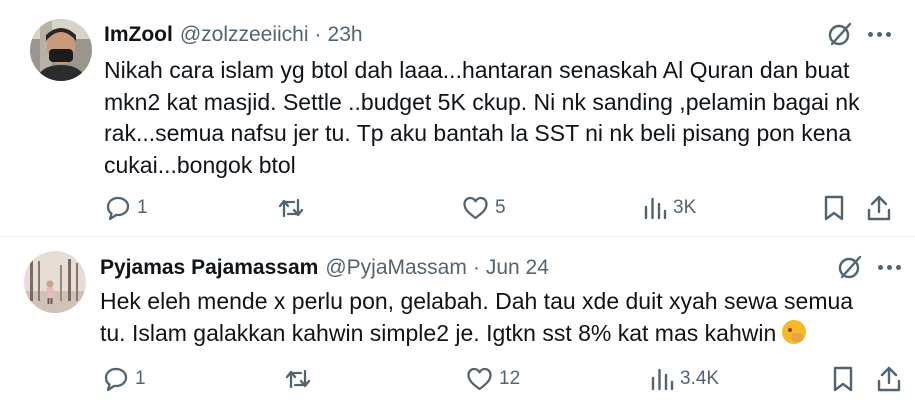  I want to click on timestamp: Jun 24, so click(517, 268).